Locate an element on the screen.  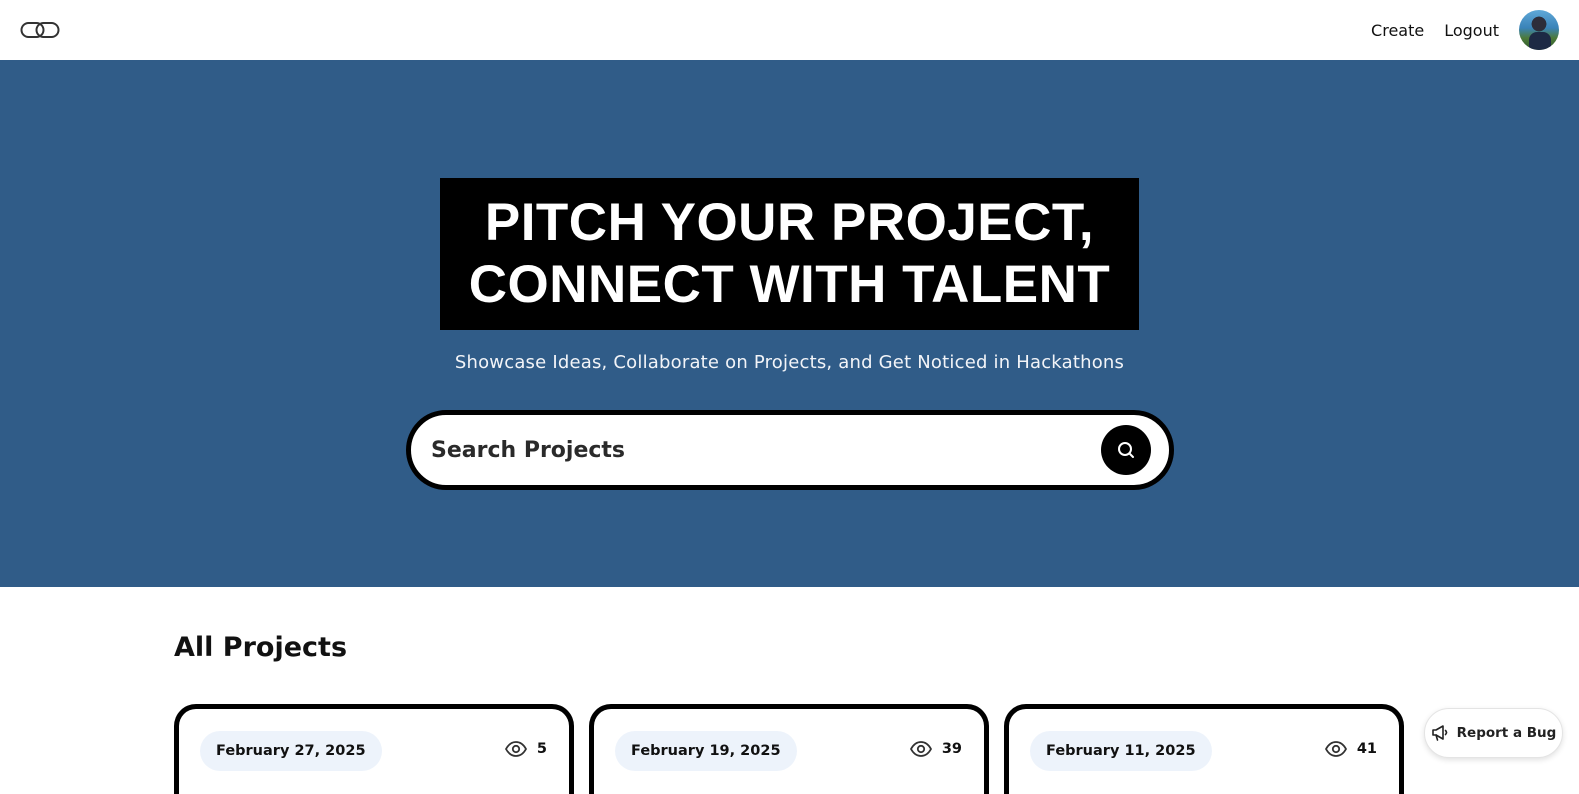
project-card: February 11, 2025 41 is located at coordinates (1204, 749).